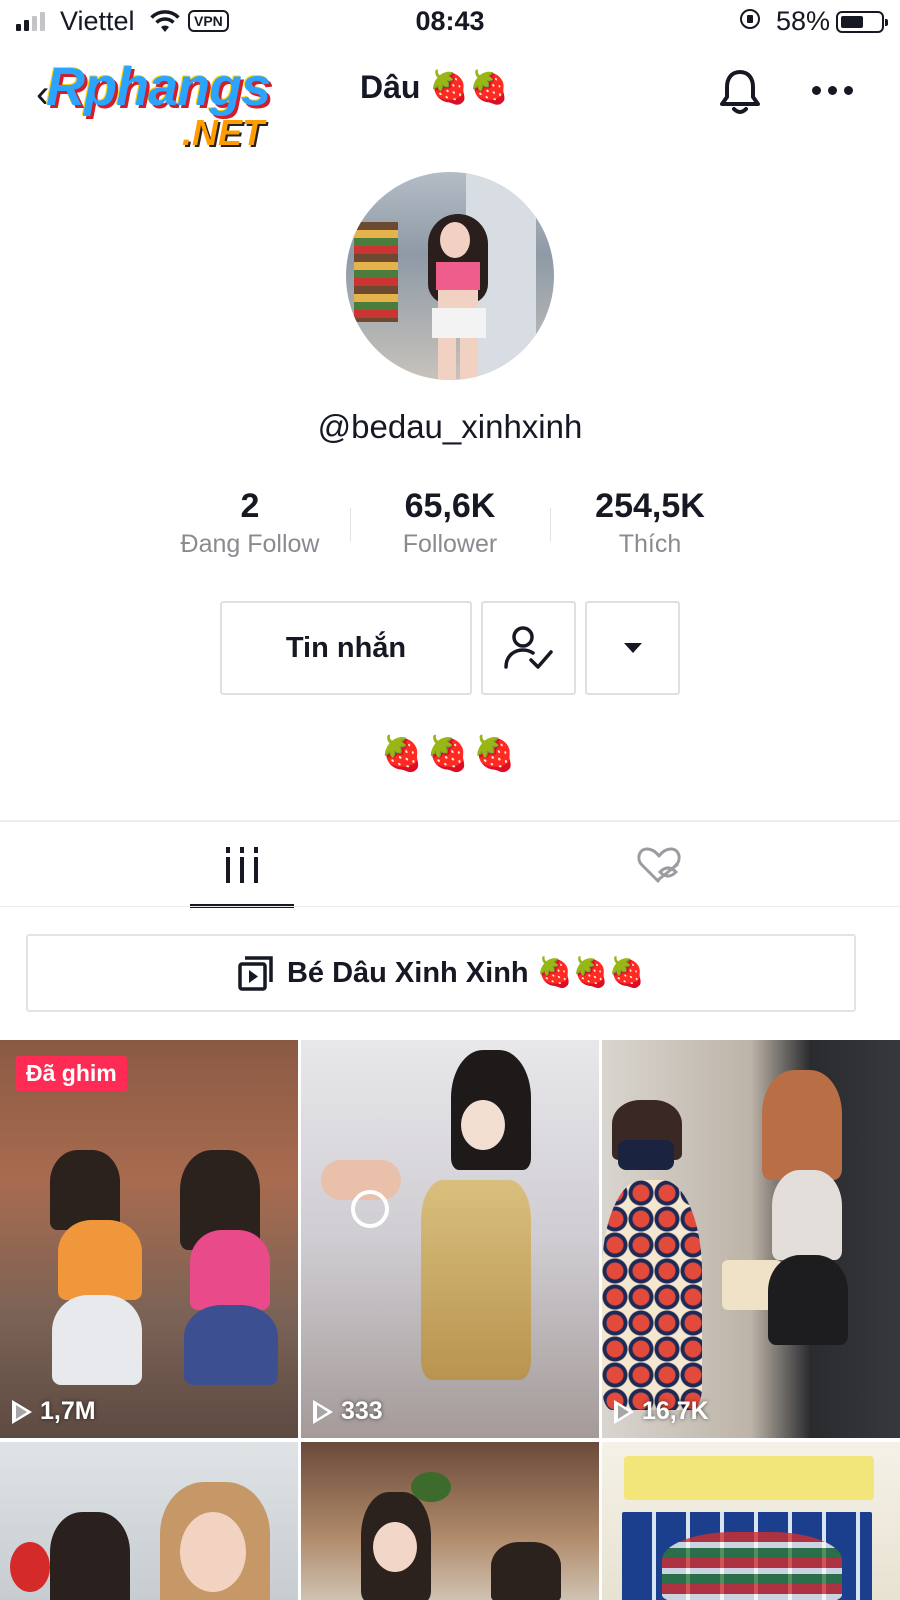 This screenshot has width=900, height=1600. I want to click on battery-percent: 58%, so click(803, 21).